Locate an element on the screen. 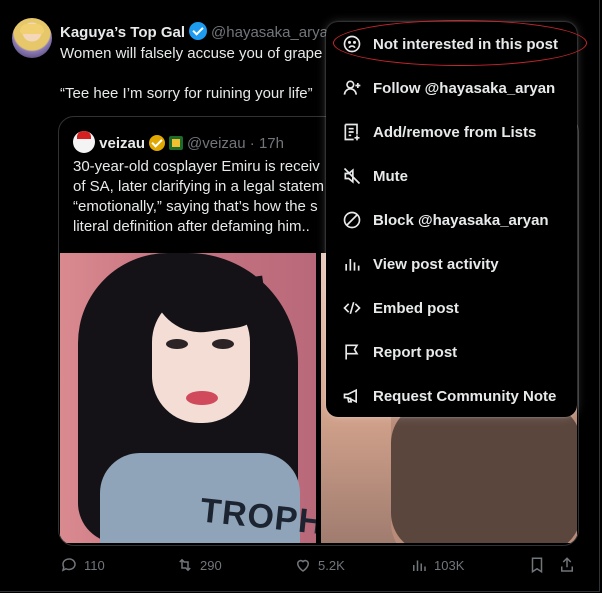 The height and width of the screenshot is (593, 602). menu-item-post-activity: View post activity is located at coordinates (451, 264).